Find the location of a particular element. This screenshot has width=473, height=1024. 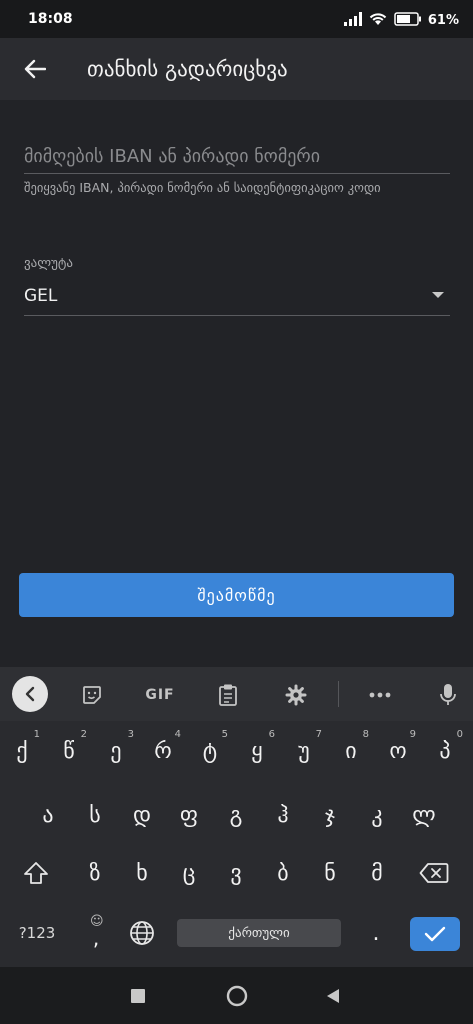

key-s: ს is located at coordinates (95, 815).